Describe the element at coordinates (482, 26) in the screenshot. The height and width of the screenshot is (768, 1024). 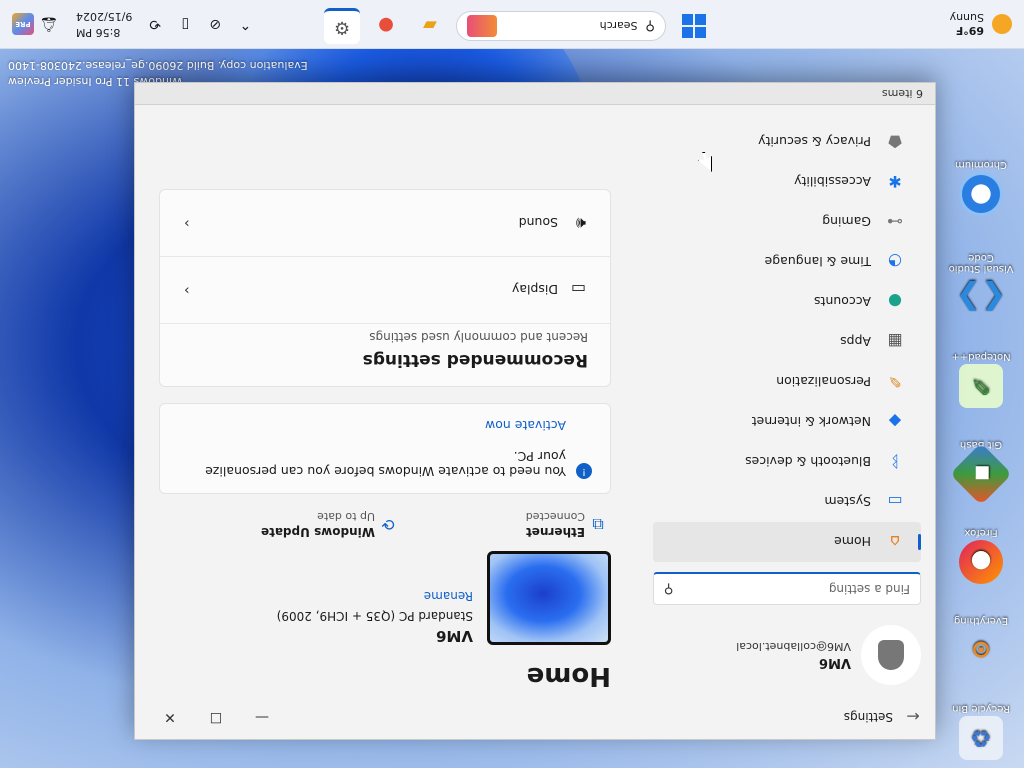
I see `search-highlight-icon` at that location.